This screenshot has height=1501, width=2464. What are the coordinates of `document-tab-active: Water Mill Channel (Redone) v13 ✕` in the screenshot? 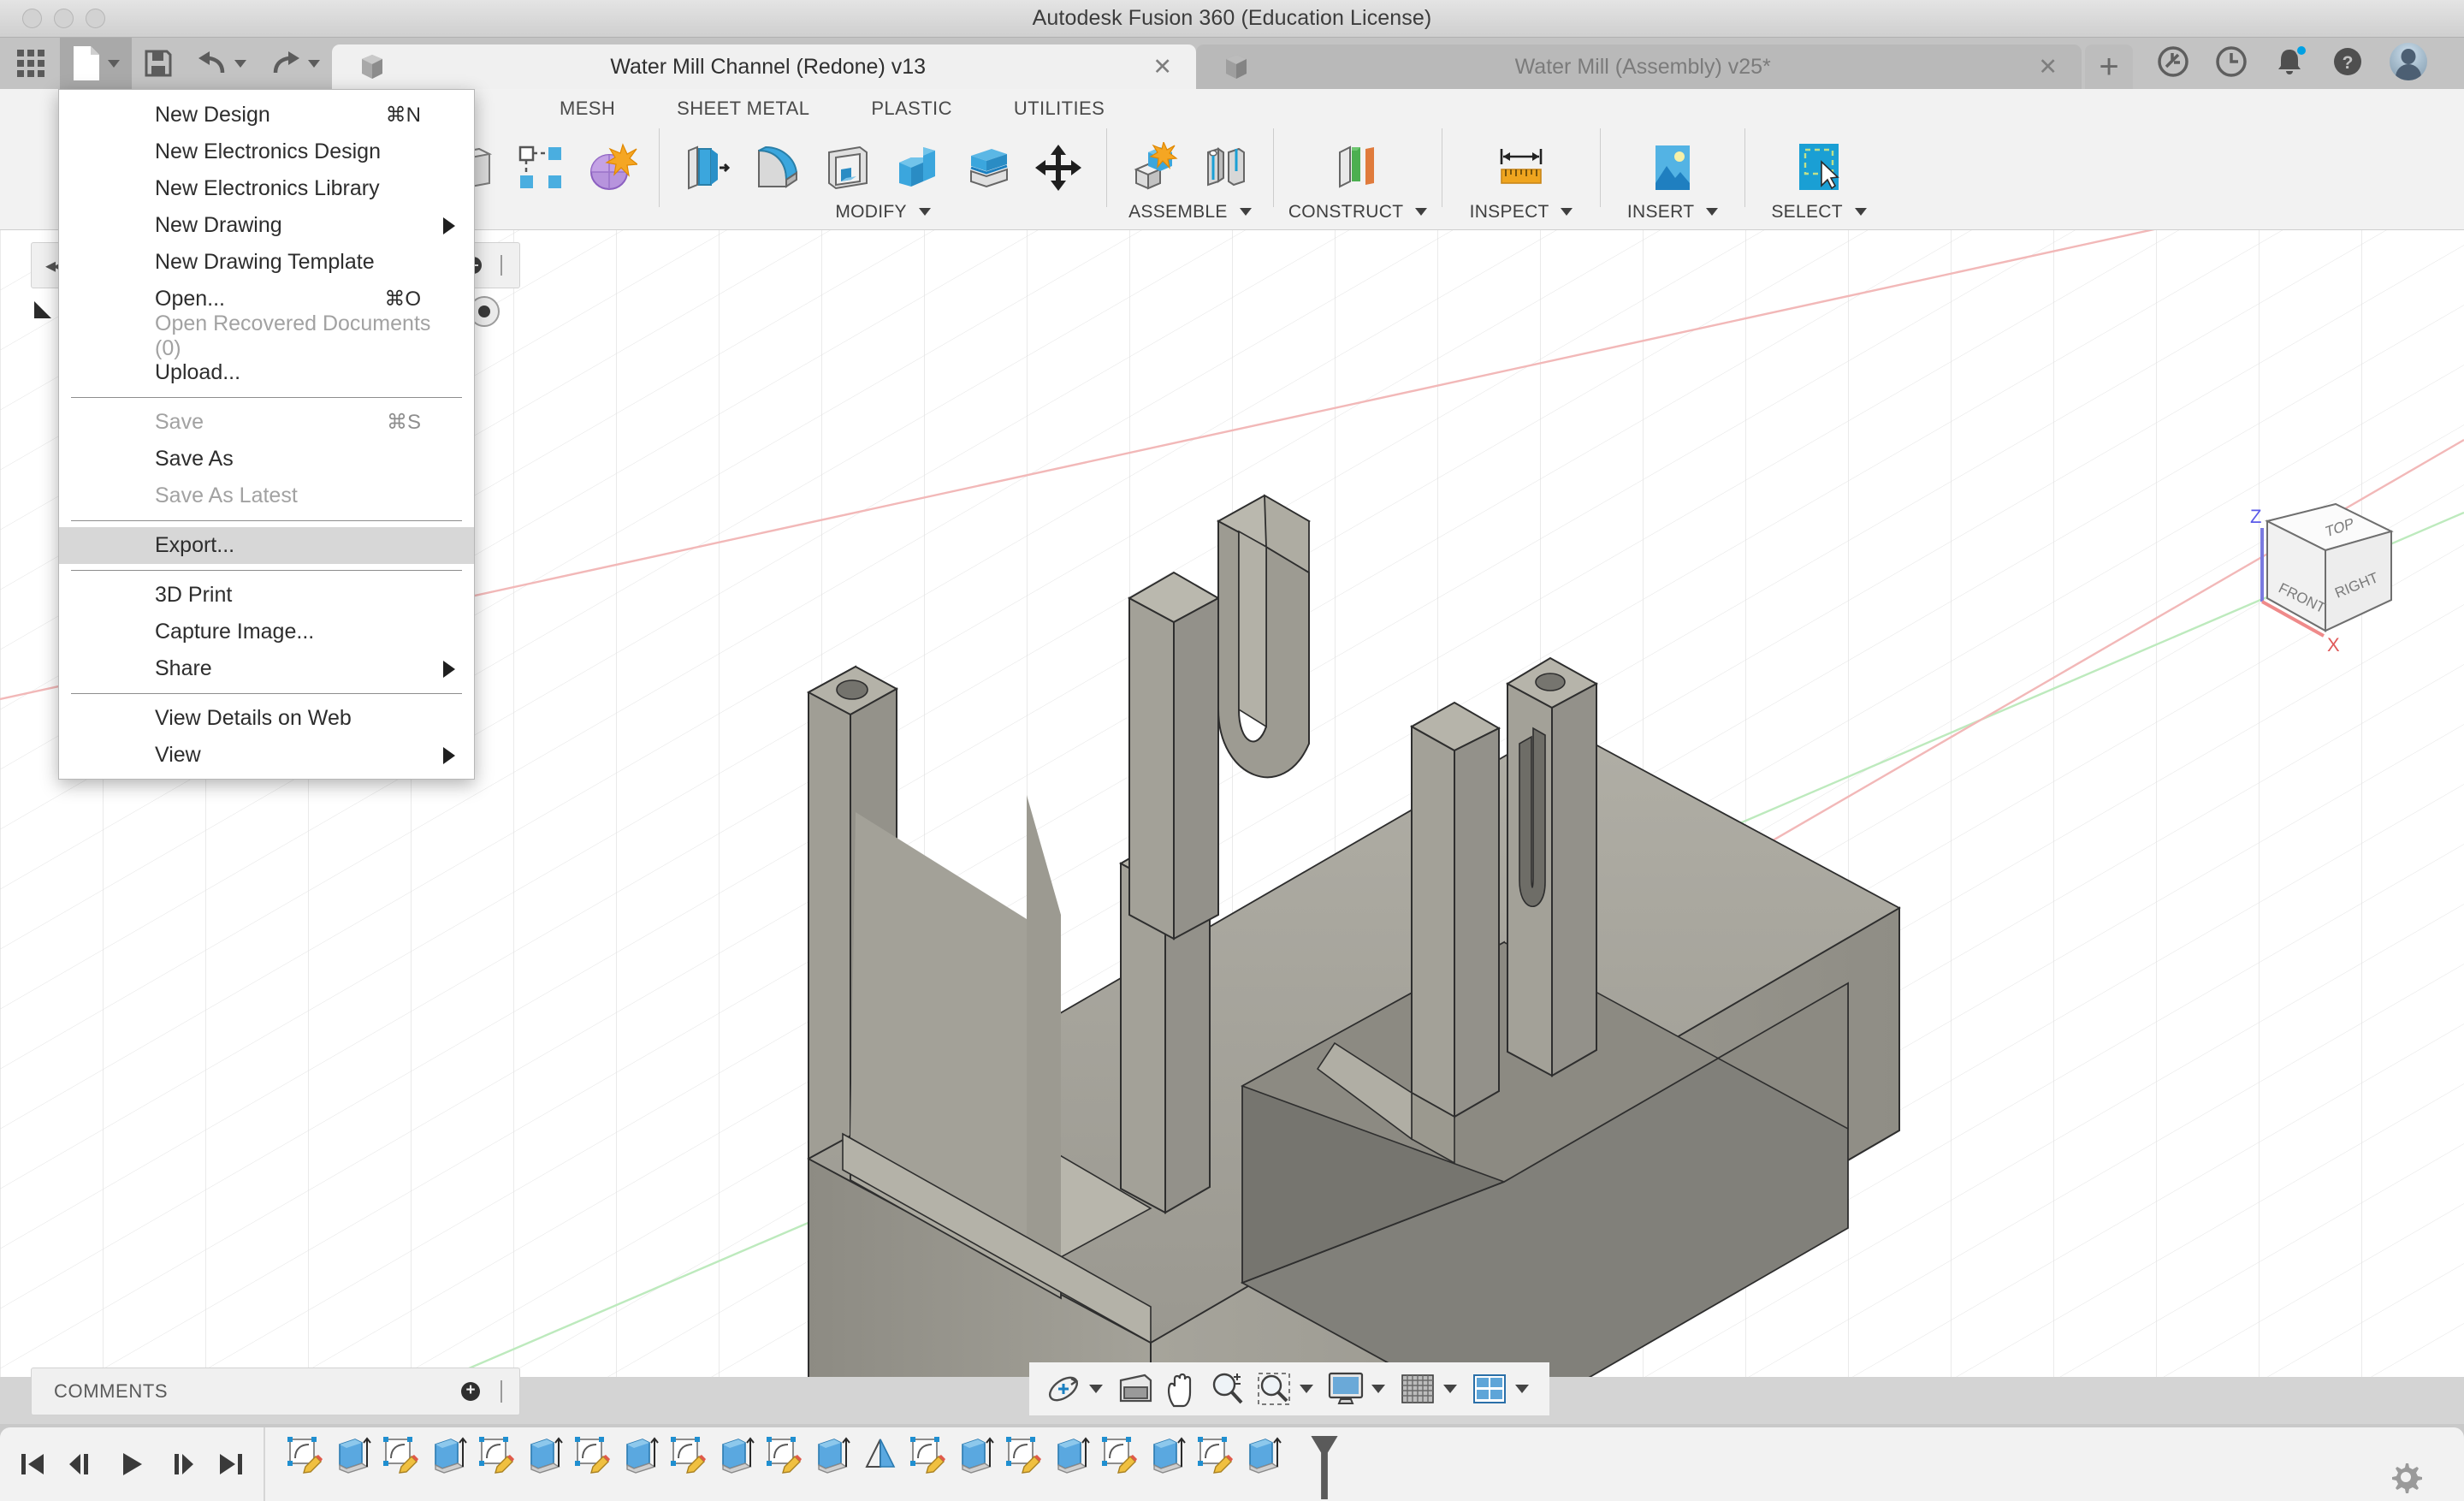 It's located at (764, 66).